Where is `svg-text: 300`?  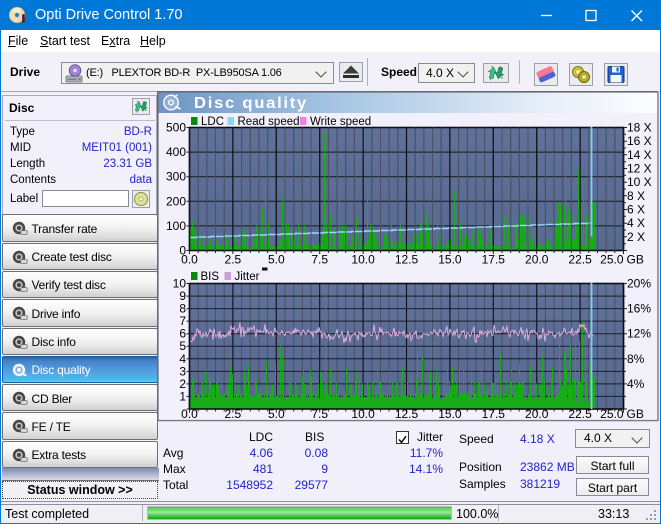 svg-text: 300 is located at coordinates (176, 177).